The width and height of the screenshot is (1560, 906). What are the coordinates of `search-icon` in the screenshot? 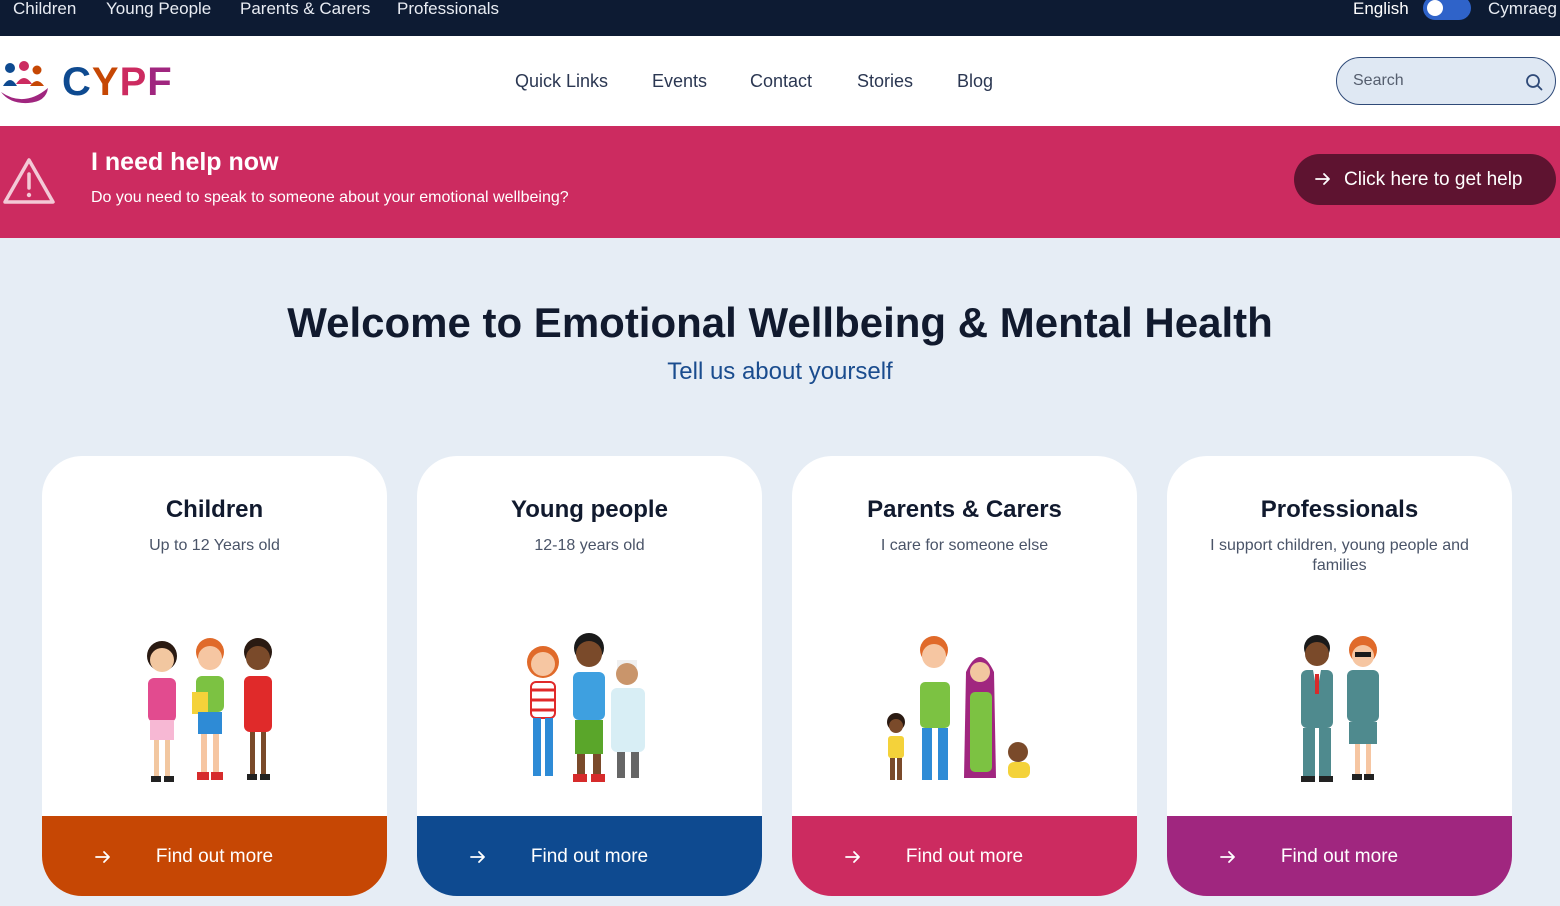 It's located at (1534, 82).